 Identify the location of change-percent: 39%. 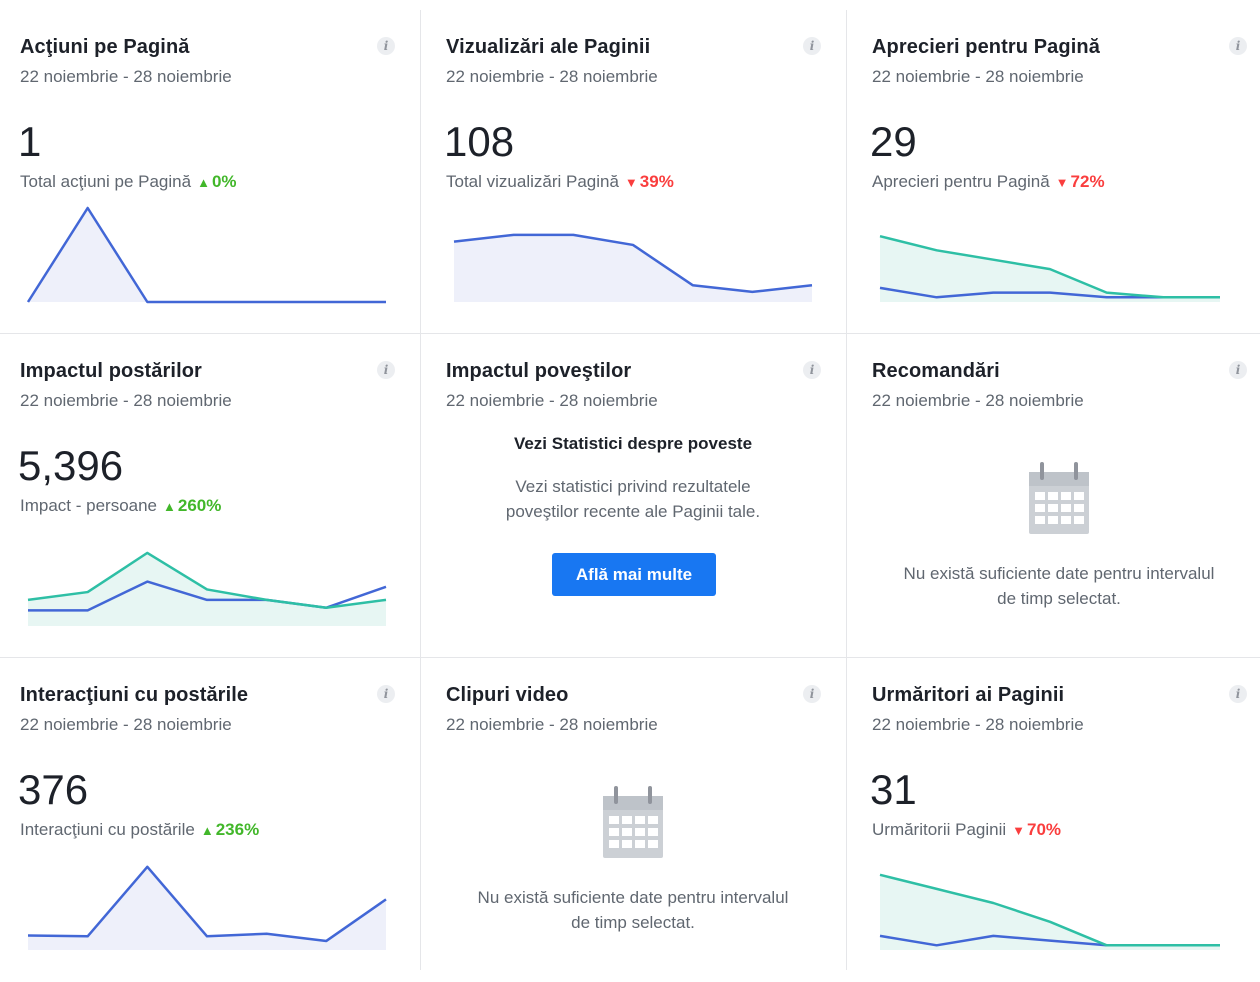
(656, 181).